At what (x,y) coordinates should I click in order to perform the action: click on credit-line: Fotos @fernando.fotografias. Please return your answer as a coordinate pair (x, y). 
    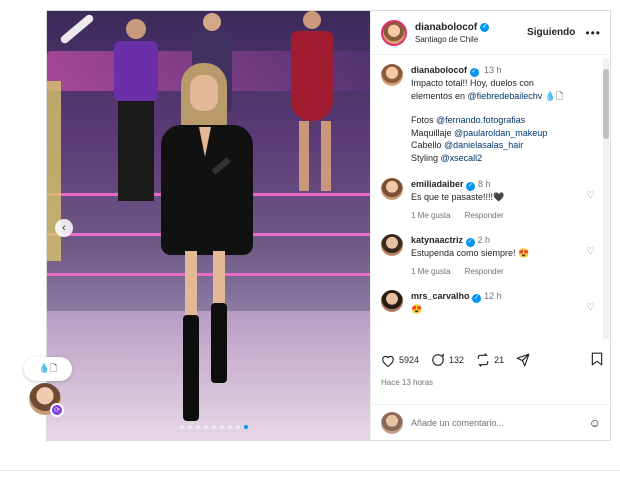
    Looking at the image, I should click on (501, 120).